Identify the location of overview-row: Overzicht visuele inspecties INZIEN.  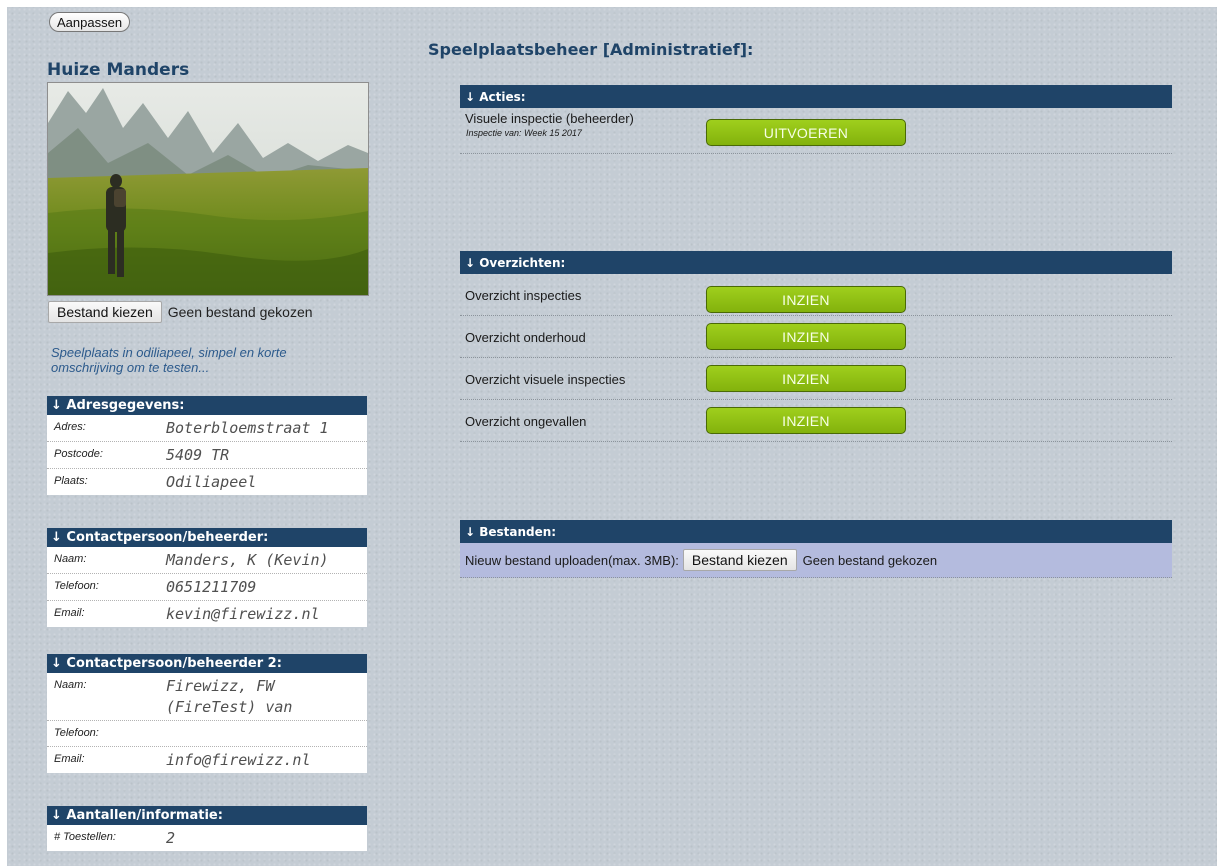
(816, 379).